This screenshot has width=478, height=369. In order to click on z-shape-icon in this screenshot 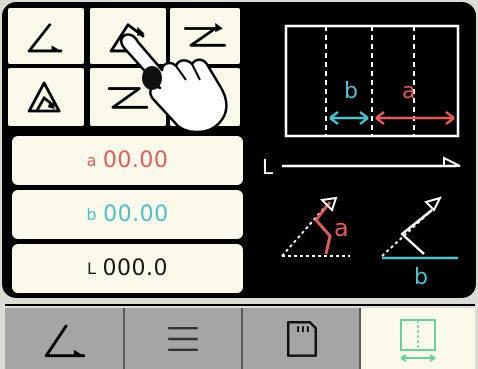, I will do `click(128, 98)`.